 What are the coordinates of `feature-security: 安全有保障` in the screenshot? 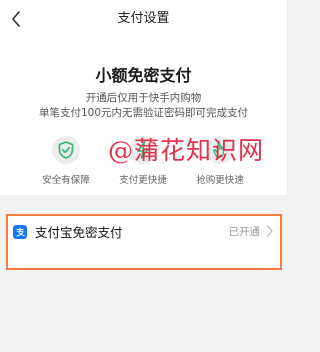 It's located at (66, 161).